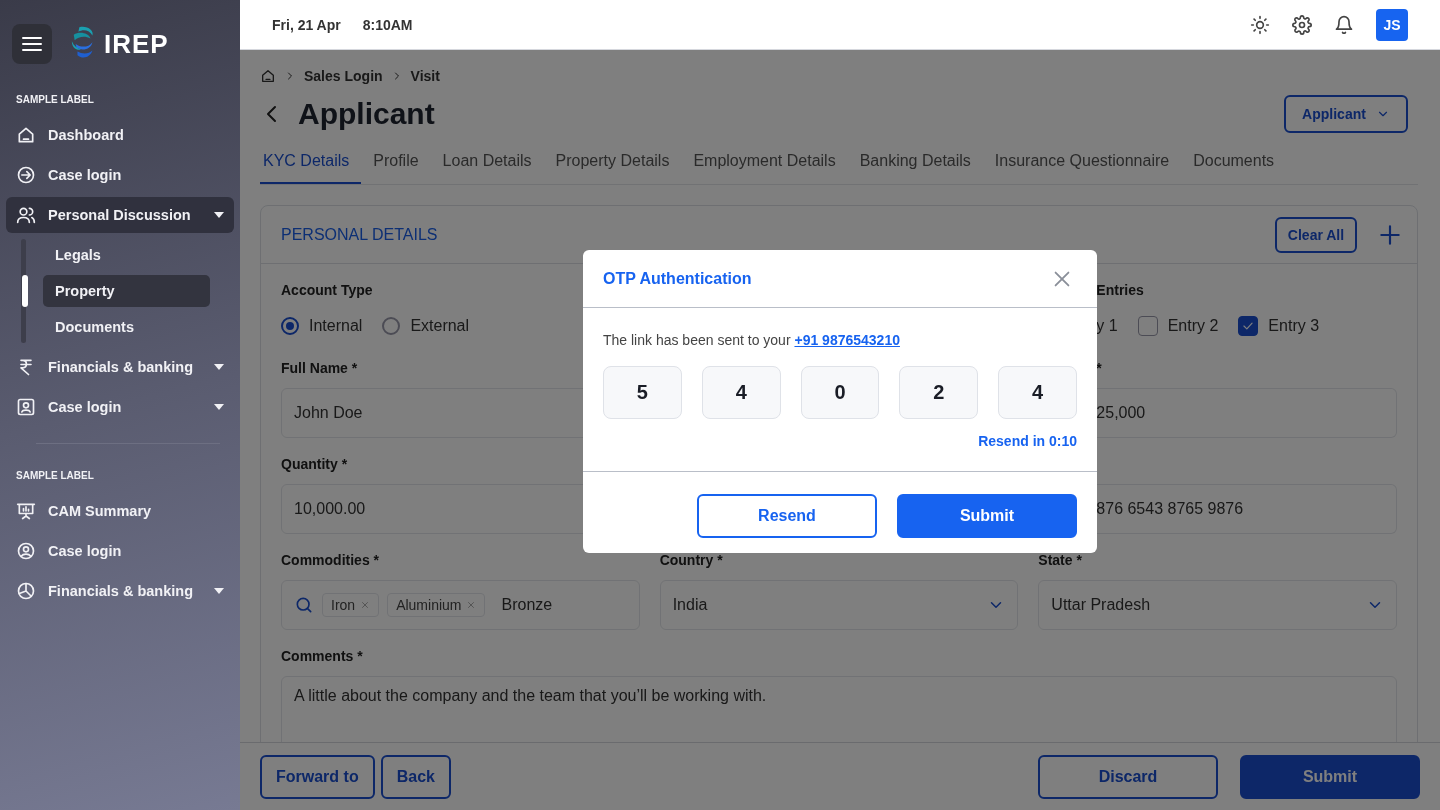 This screenshot has width=1440, height=810. Describe the element at coordinates (327, 291) in the screenshot. I see `field-label: Account Type` at that location.